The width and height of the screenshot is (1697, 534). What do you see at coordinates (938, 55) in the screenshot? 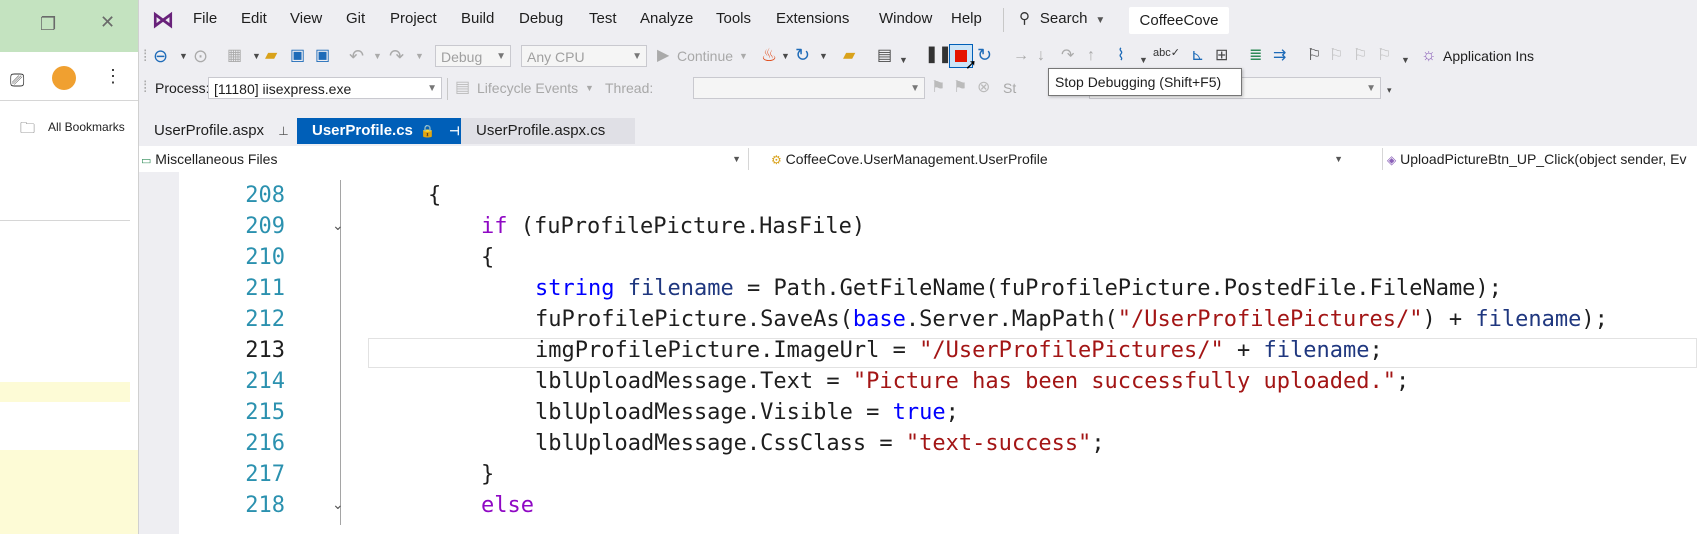
I see `pause-icon: ❚❚` at bounding box center [938, 55].